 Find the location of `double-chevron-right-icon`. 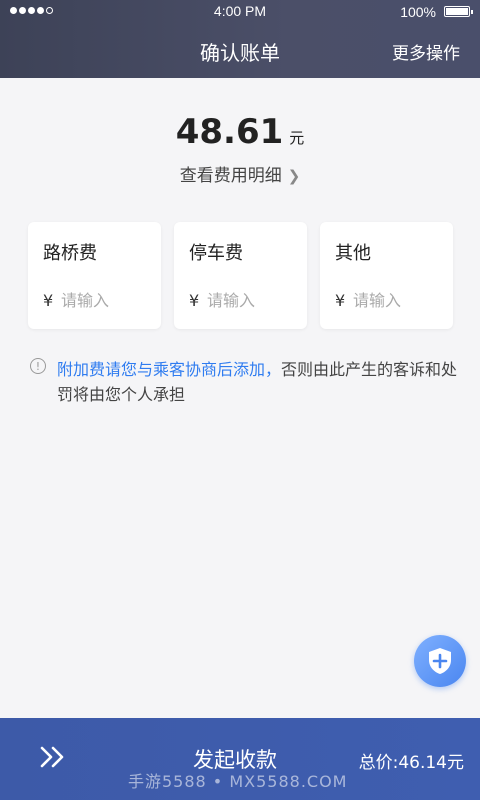

double-chevron-right-icon is located at coordinates (53, 759).